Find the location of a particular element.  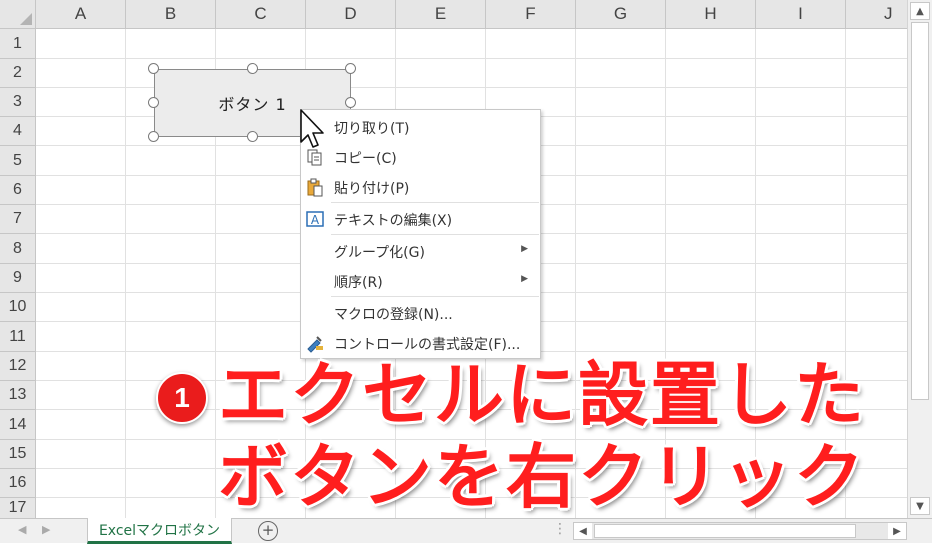

row-header-13: 13 is located at coordinates (18, 395).